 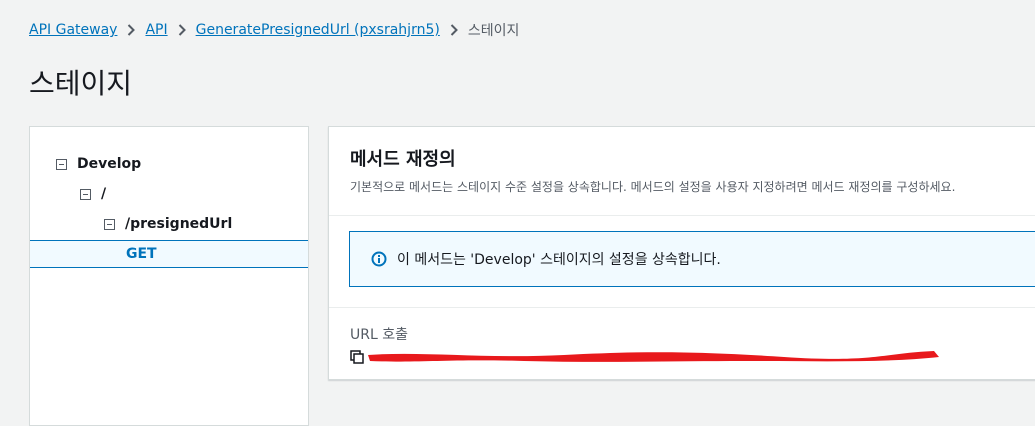 I want to click on tree-node-label: Develop, so click(x=109, y=164).